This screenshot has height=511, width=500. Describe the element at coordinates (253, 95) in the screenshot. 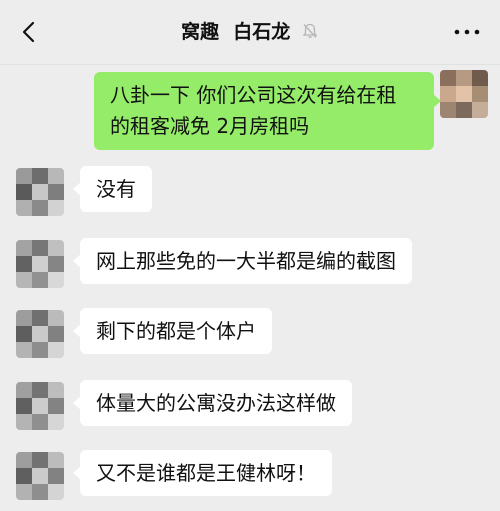

I see `message-text-line: 八卦一下 你们公司这次有给在租` at that location.